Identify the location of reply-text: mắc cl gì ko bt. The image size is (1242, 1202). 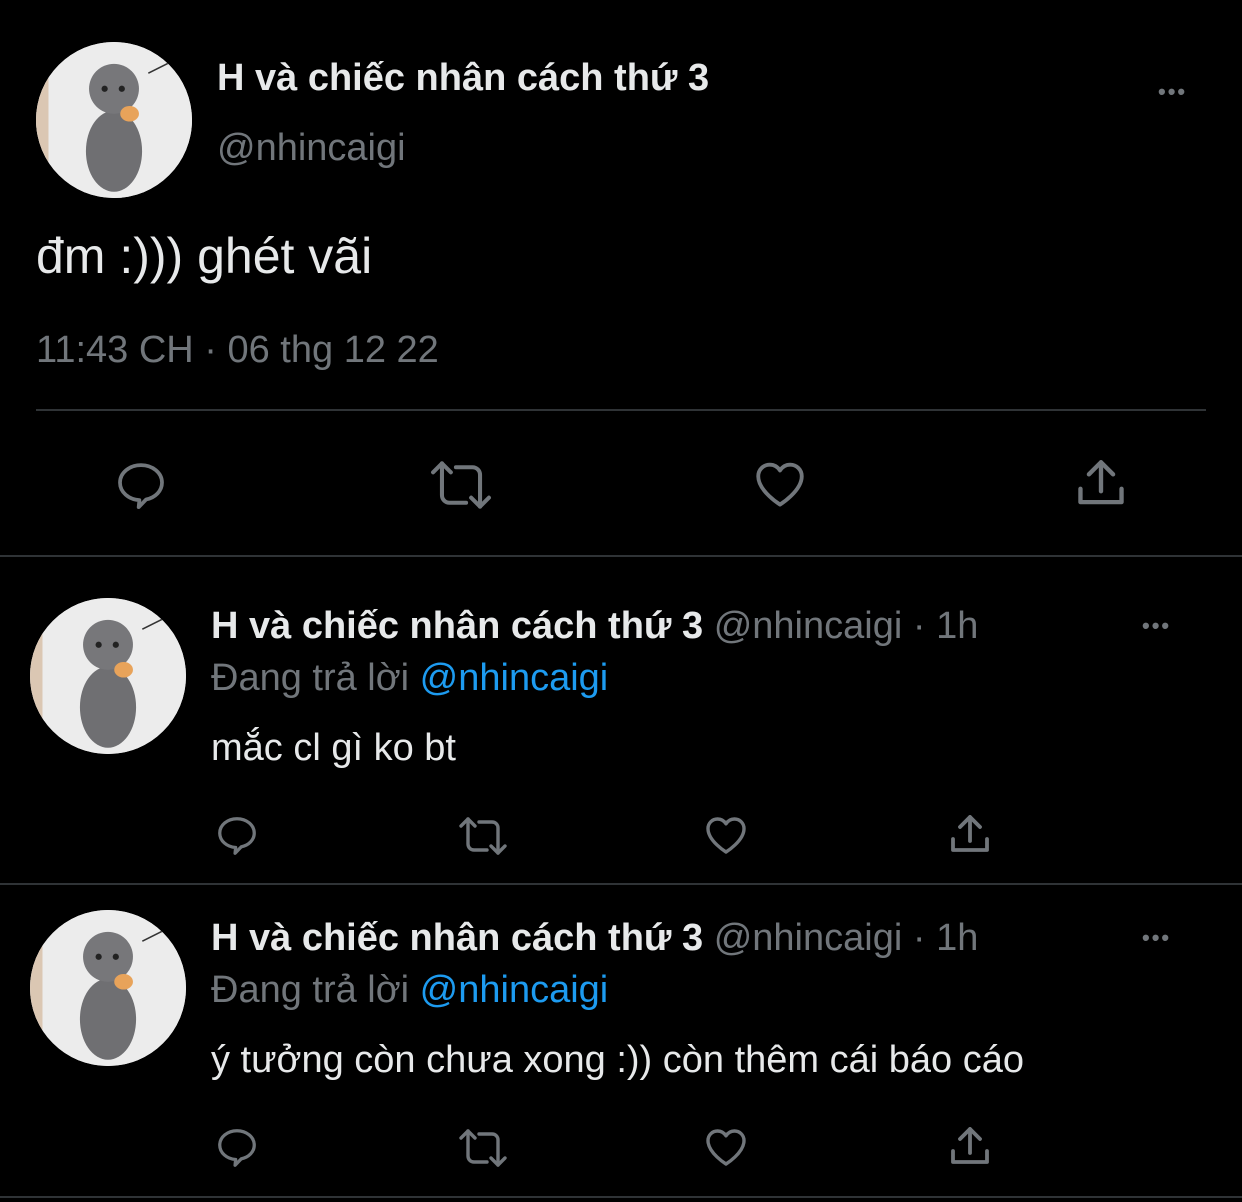
(333, 748).